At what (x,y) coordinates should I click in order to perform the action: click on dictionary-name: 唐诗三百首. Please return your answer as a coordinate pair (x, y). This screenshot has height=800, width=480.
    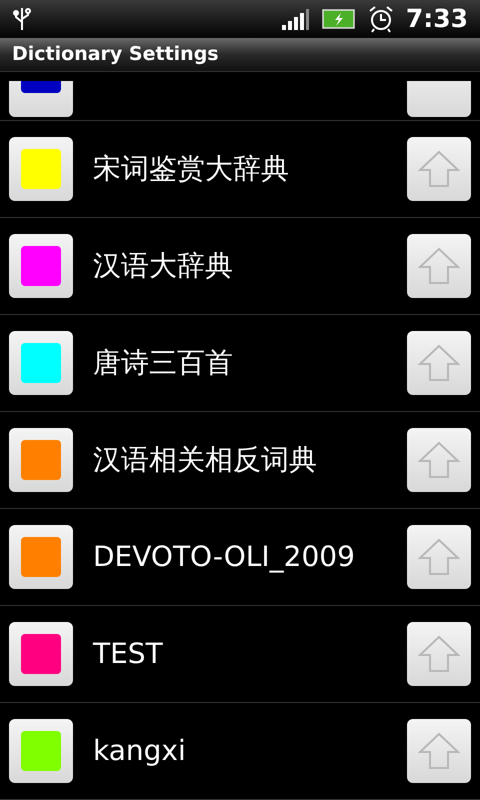
    Looking at the image, I should click on (163, 363).